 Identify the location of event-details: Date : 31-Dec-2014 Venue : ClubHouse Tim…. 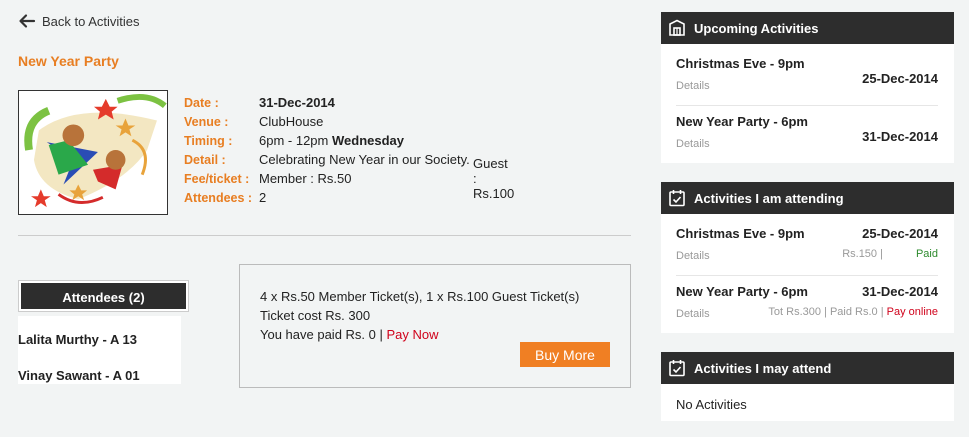
(349, 150).